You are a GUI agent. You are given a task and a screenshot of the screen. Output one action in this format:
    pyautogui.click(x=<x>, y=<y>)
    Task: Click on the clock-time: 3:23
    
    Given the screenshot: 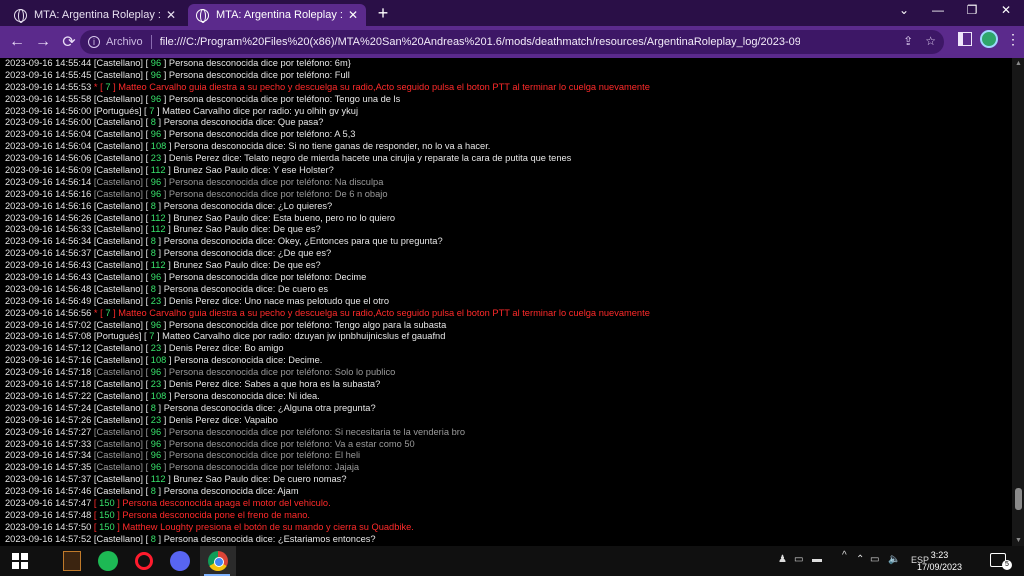 What is the action you would take?
    pyautogui.click(x=939, y=555)
    